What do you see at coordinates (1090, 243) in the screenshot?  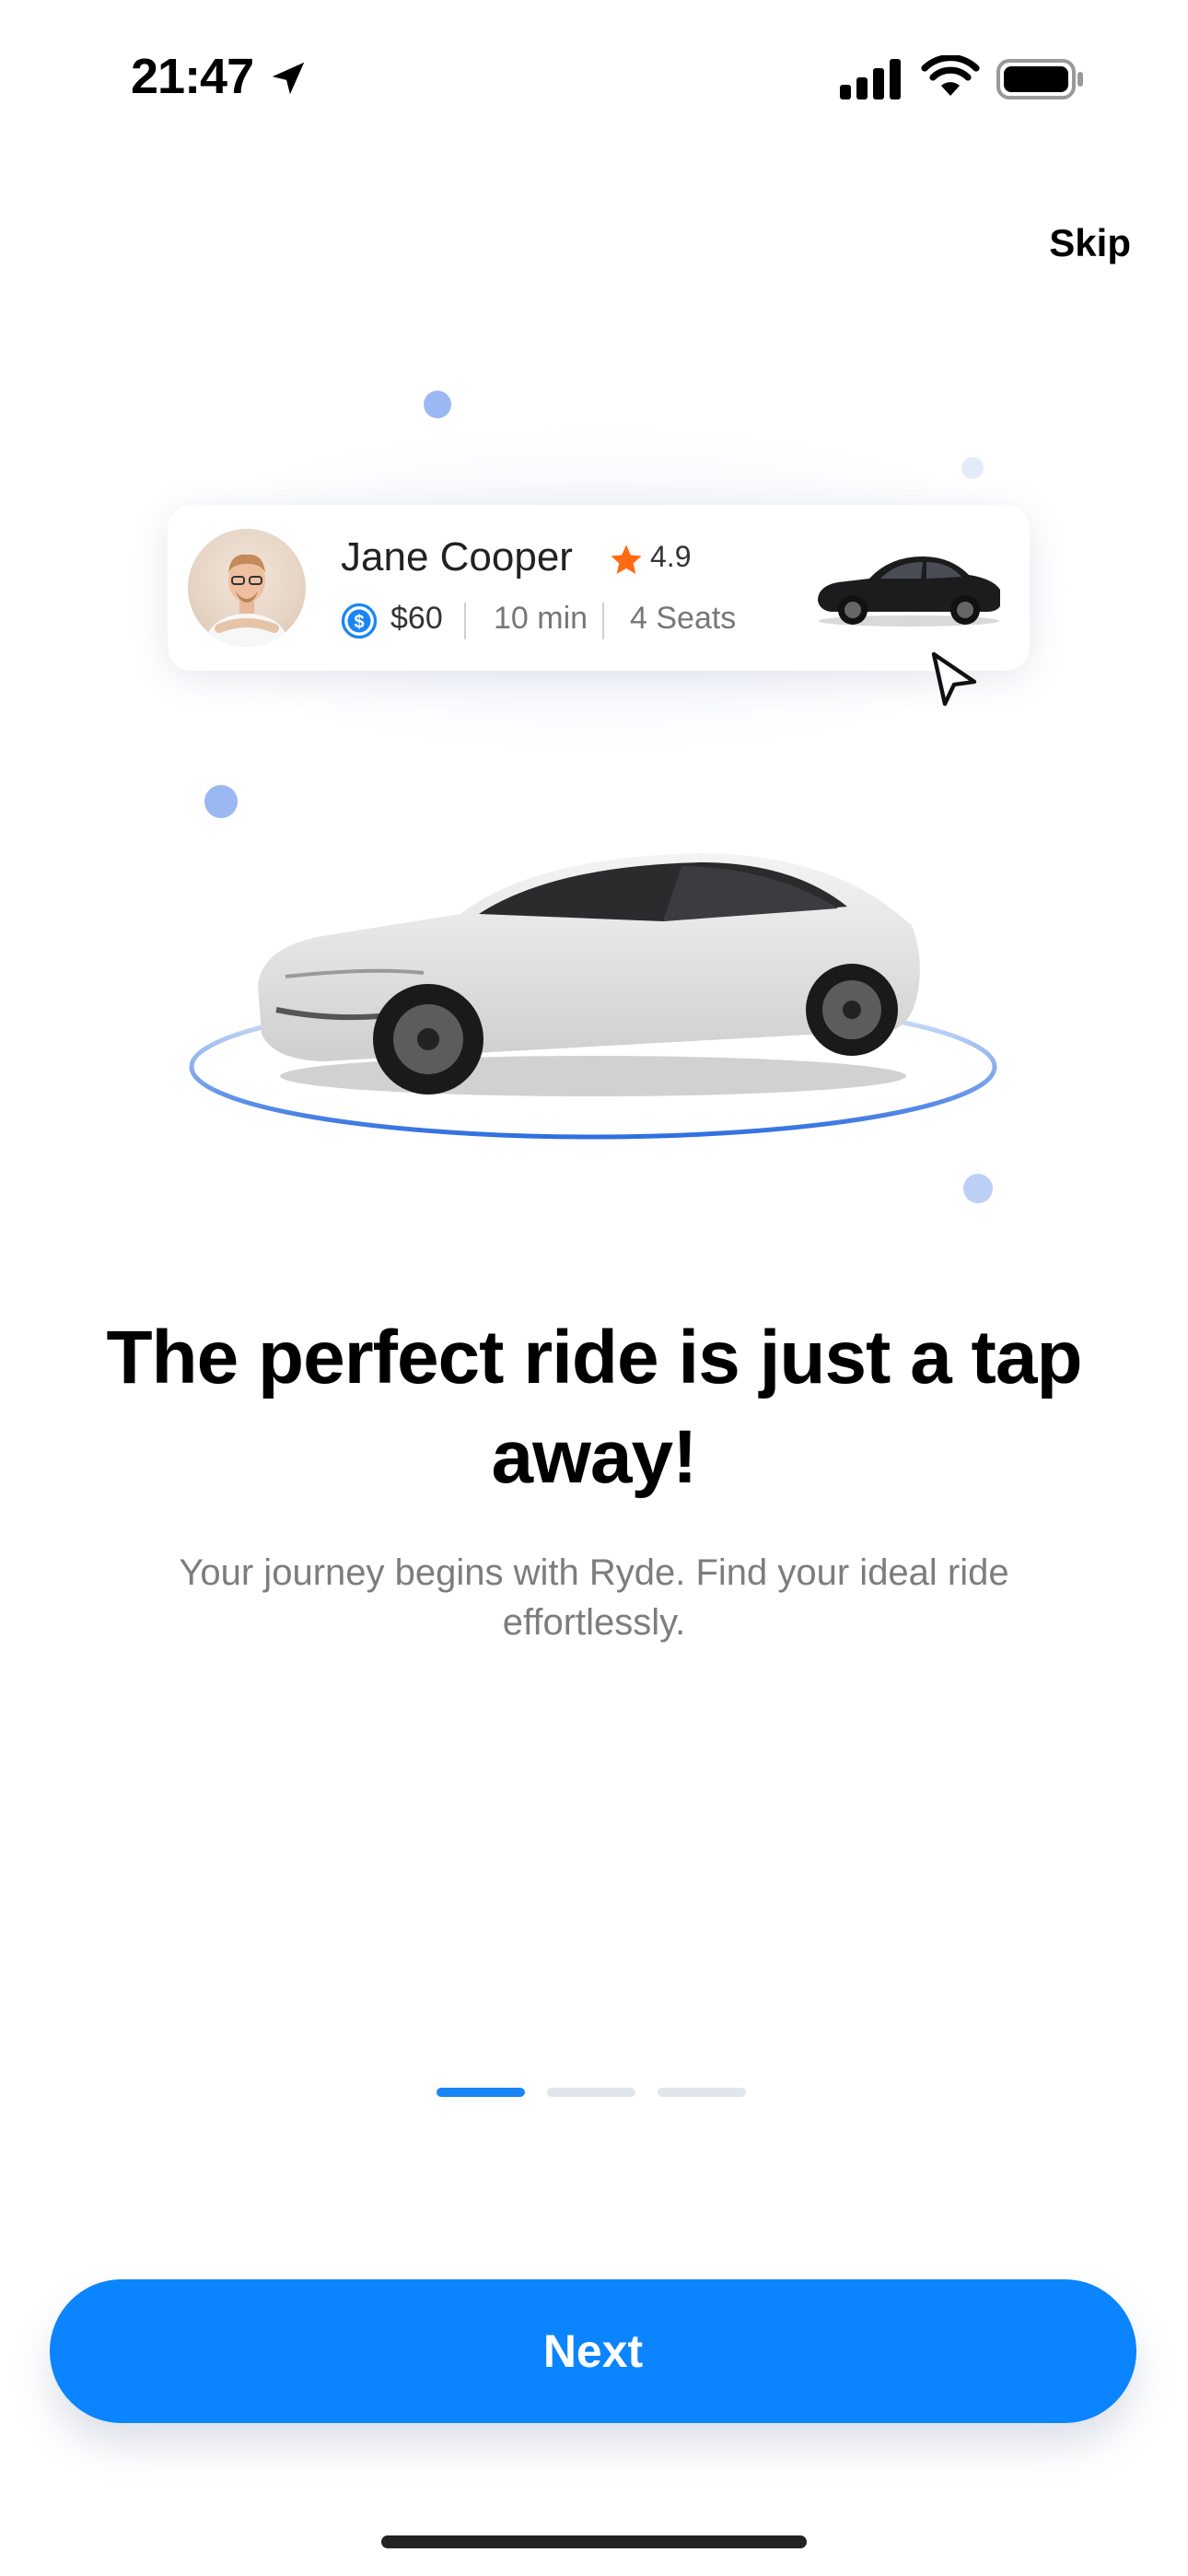 I see `skip-button: Skip` at bounding box center [1090, 243].